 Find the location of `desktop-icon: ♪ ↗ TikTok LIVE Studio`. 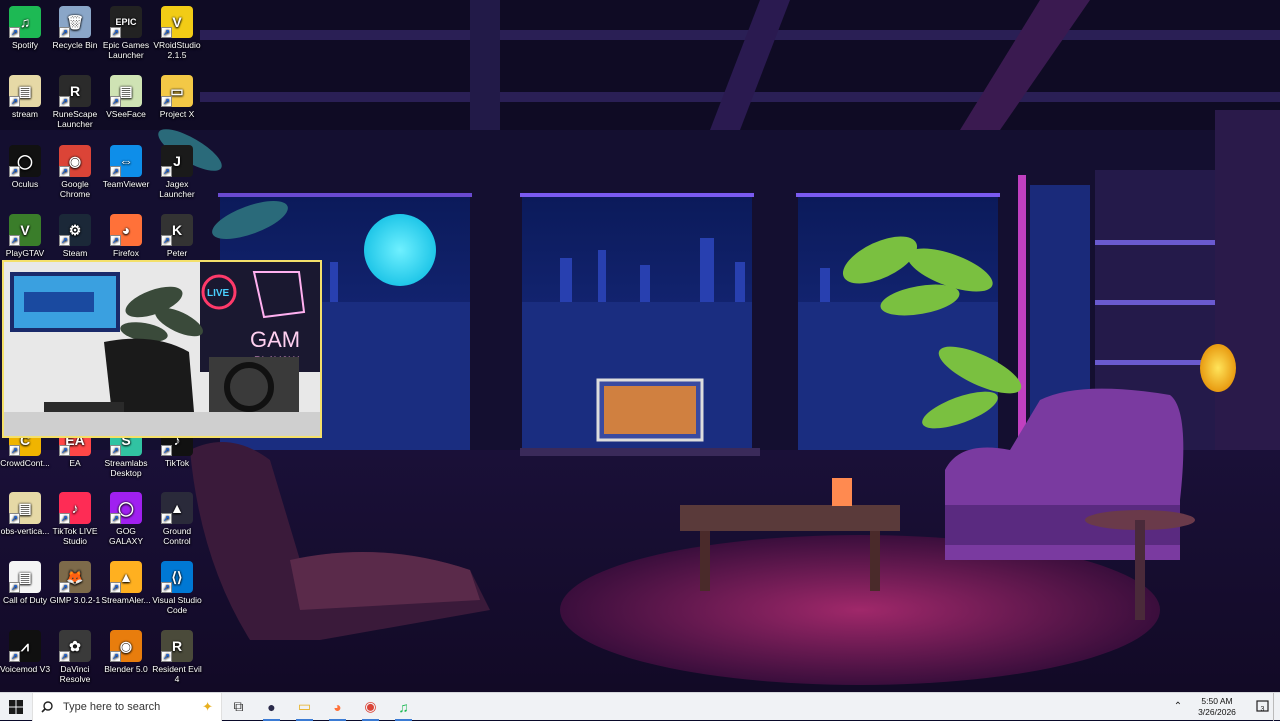

desktop-icon: ♪ ↗ TikTok LIVE Studio is located at coordinates (75, 519).